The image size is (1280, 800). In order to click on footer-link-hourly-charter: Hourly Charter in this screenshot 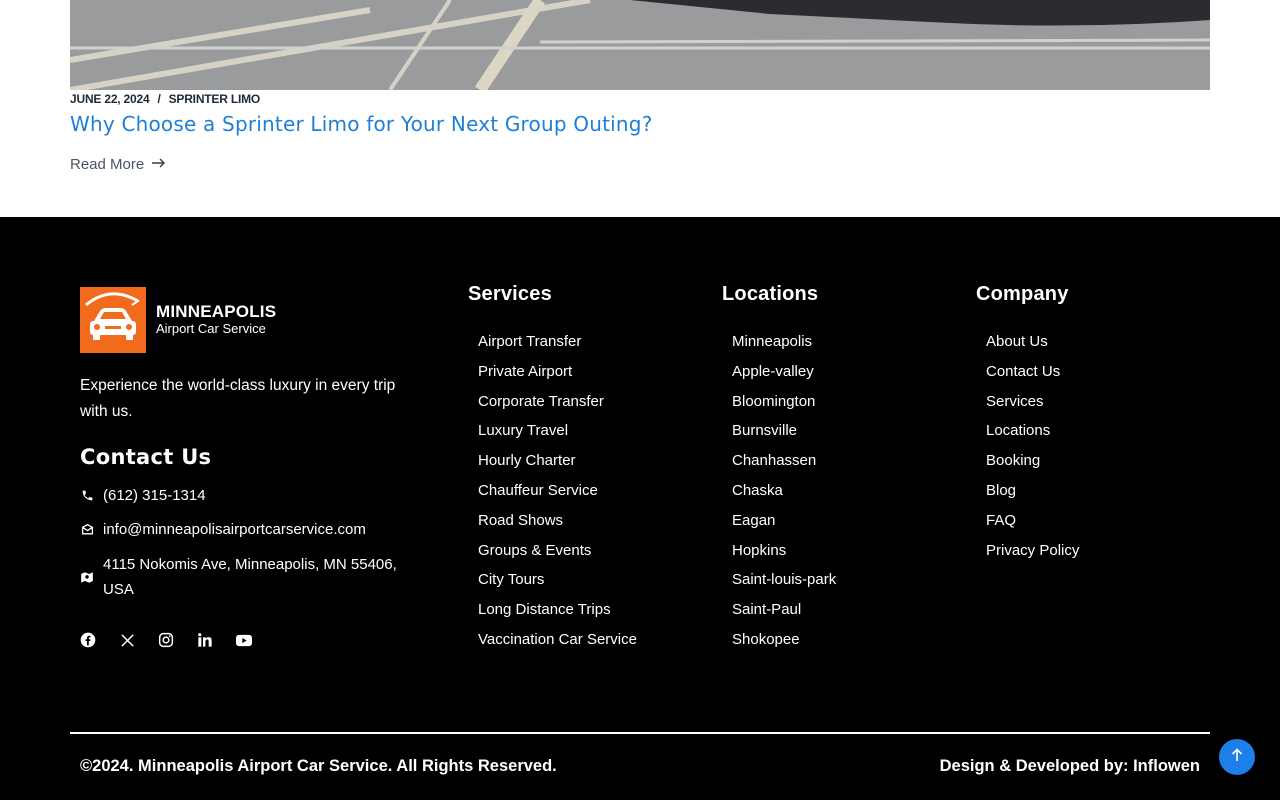, I will do `click(557, 466)`.